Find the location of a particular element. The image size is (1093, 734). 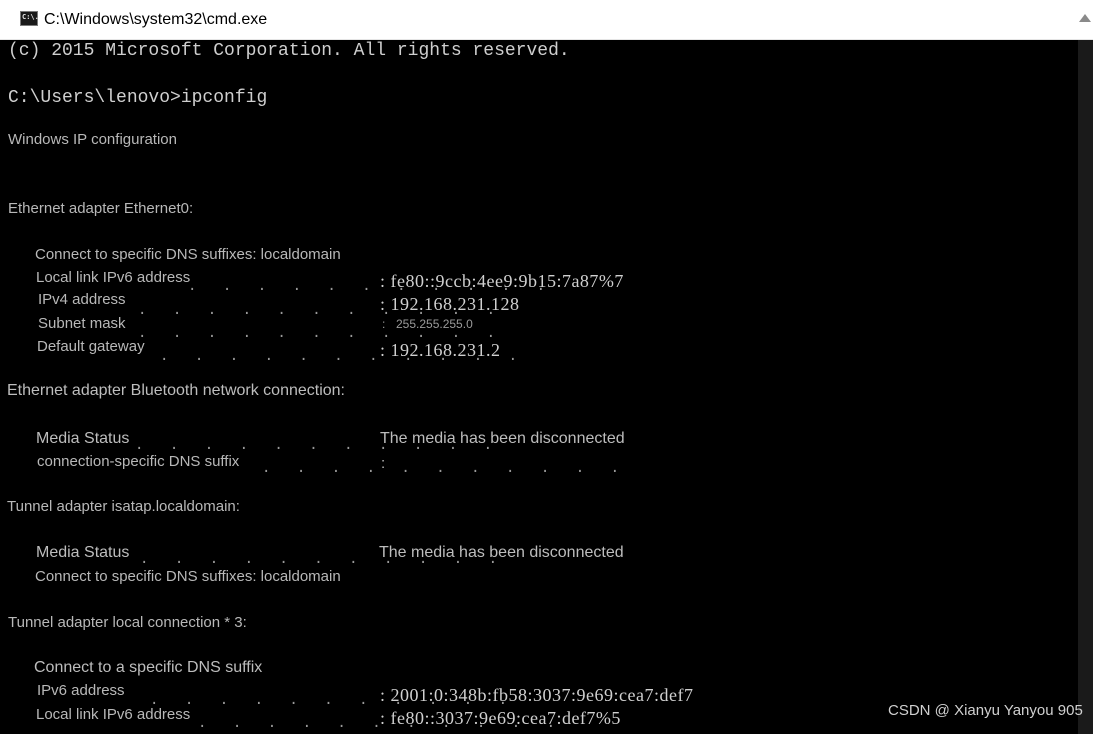

ip-config-header: Windows IP configuration is located at coordinates (92, 139).